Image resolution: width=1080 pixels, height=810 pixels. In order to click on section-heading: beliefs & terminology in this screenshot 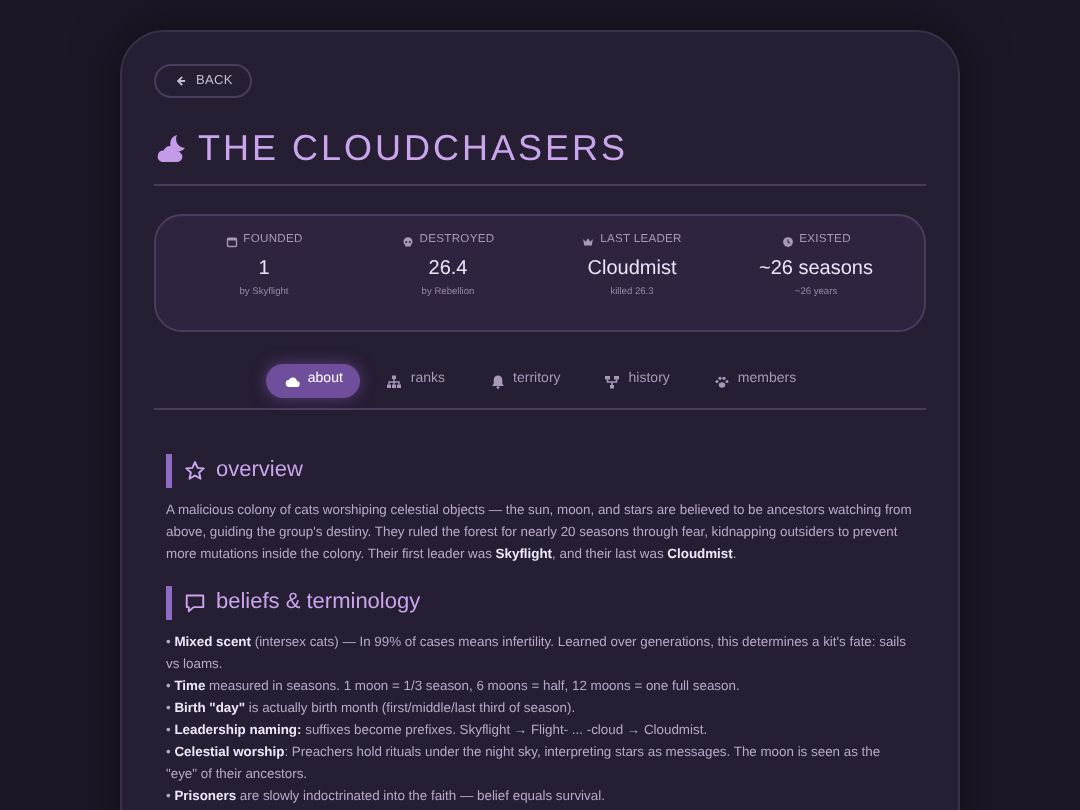, I will do `click(318, 603)`.